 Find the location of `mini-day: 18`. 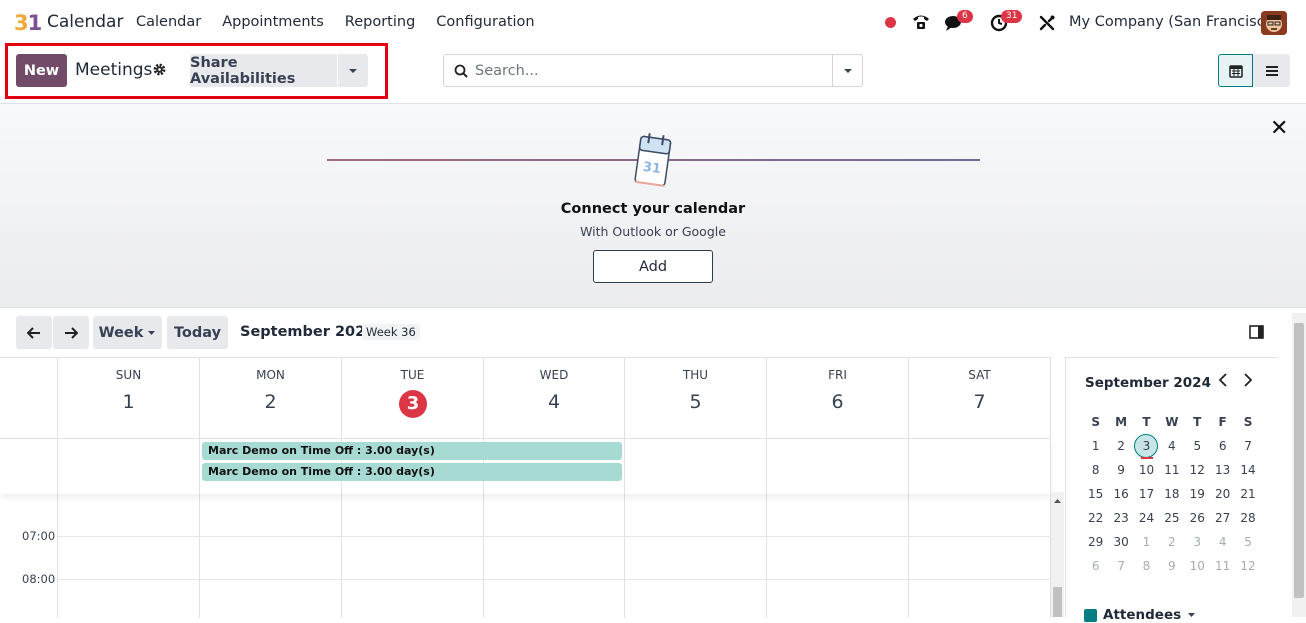

mini-day: 18 is located at coordinates (1171, 494).